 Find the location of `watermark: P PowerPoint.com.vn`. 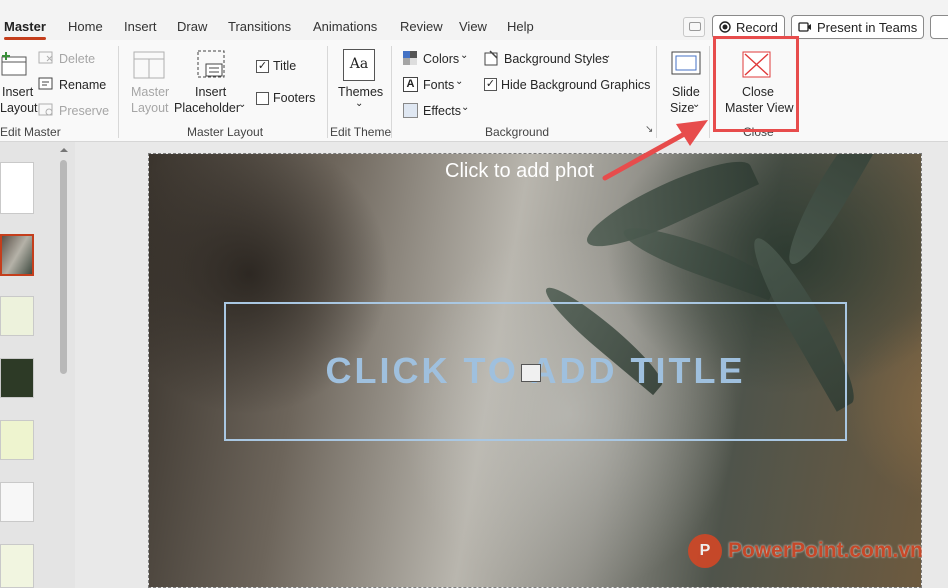

watermark: P PowerPoint.com.vn is located at coordinates (805, 551).